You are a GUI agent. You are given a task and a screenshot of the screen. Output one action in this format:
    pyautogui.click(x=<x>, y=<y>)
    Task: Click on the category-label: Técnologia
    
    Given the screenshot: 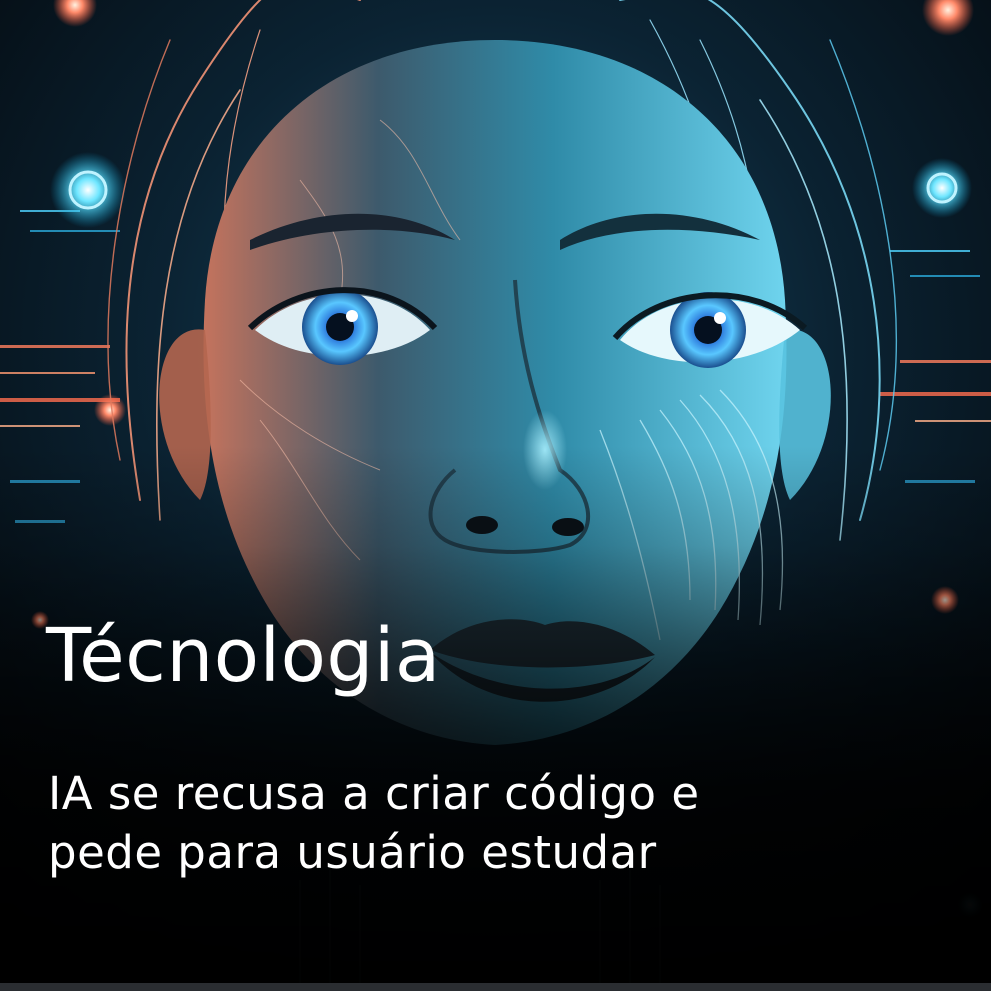 What is the action you would take?
    pyautogui.click(x=243, y=656)
    